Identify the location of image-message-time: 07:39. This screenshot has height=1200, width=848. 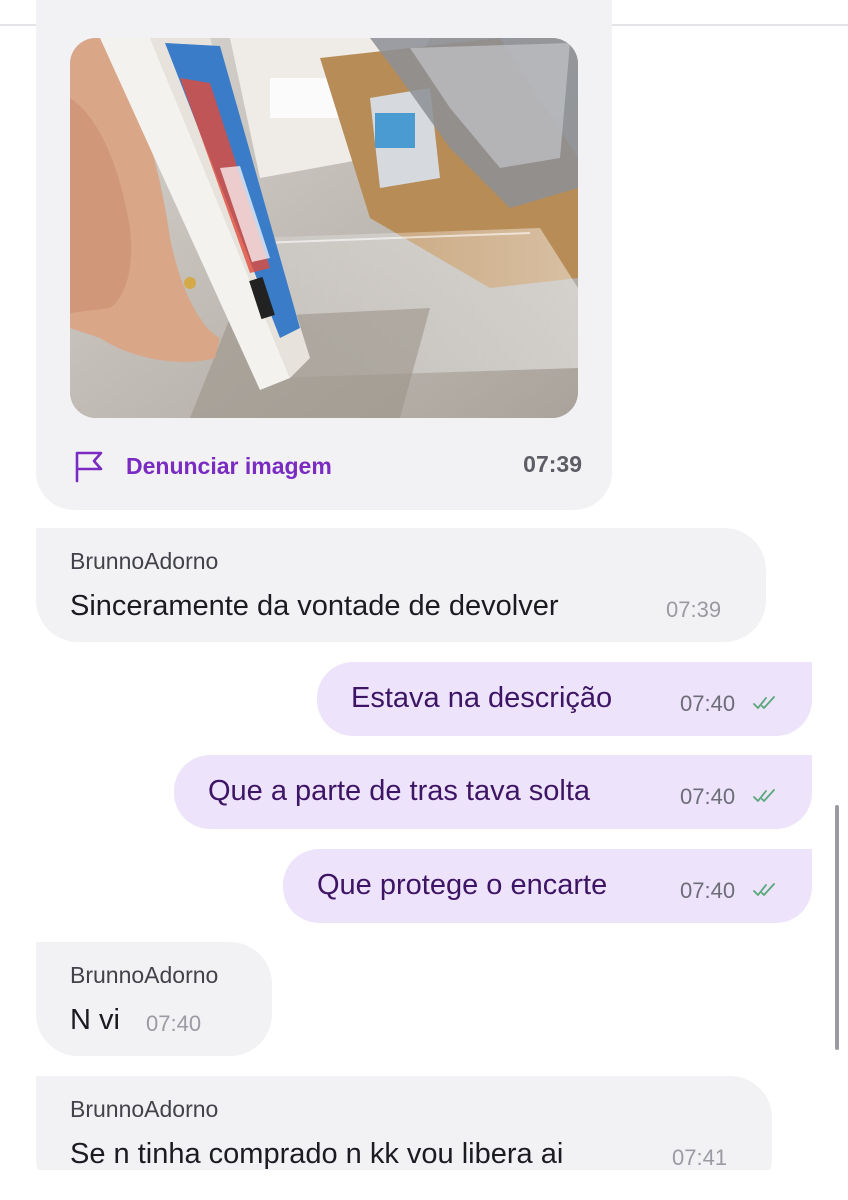
(552, 464).